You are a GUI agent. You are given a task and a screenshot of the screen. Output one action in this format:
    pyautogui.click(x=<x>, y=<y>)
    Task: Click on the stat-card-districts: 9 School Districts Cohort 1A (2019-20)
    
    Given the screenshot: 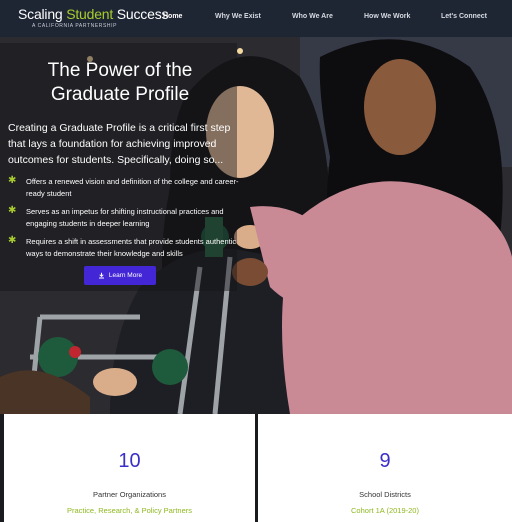 What is the action you would take?
    pyautogui.click(x=385, y=468)
    